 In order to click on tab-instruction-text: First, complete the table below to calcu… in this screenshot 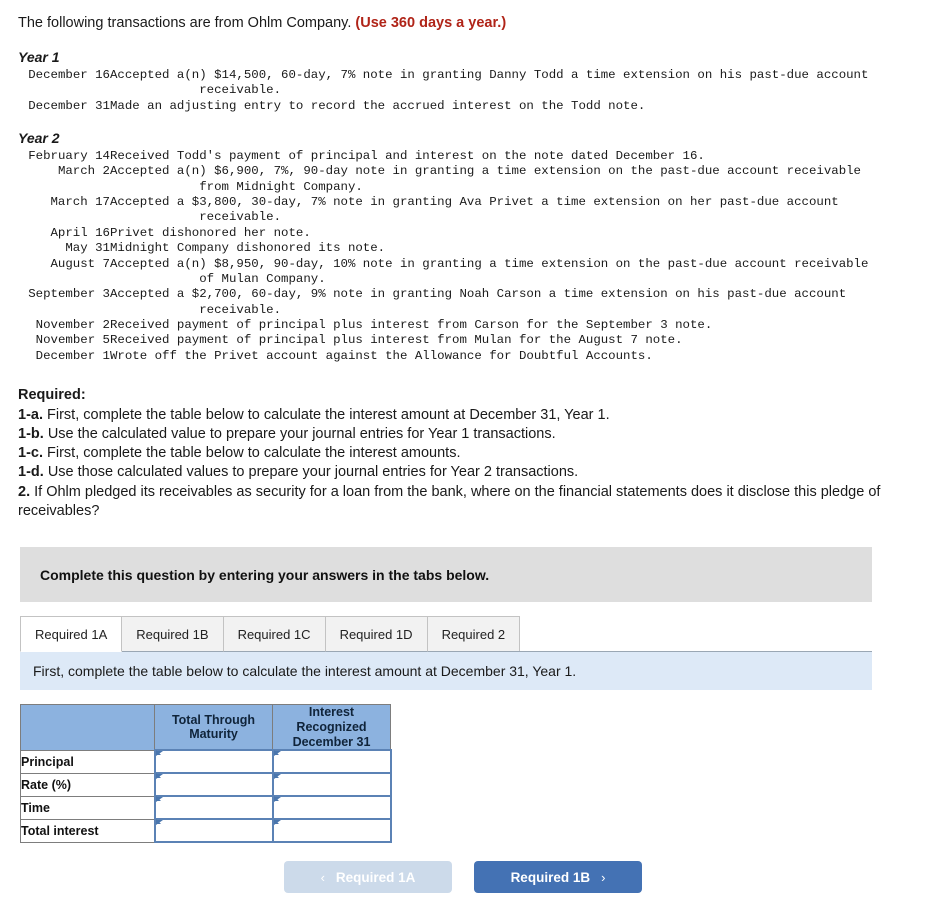, I will do `click(305, 671)`.